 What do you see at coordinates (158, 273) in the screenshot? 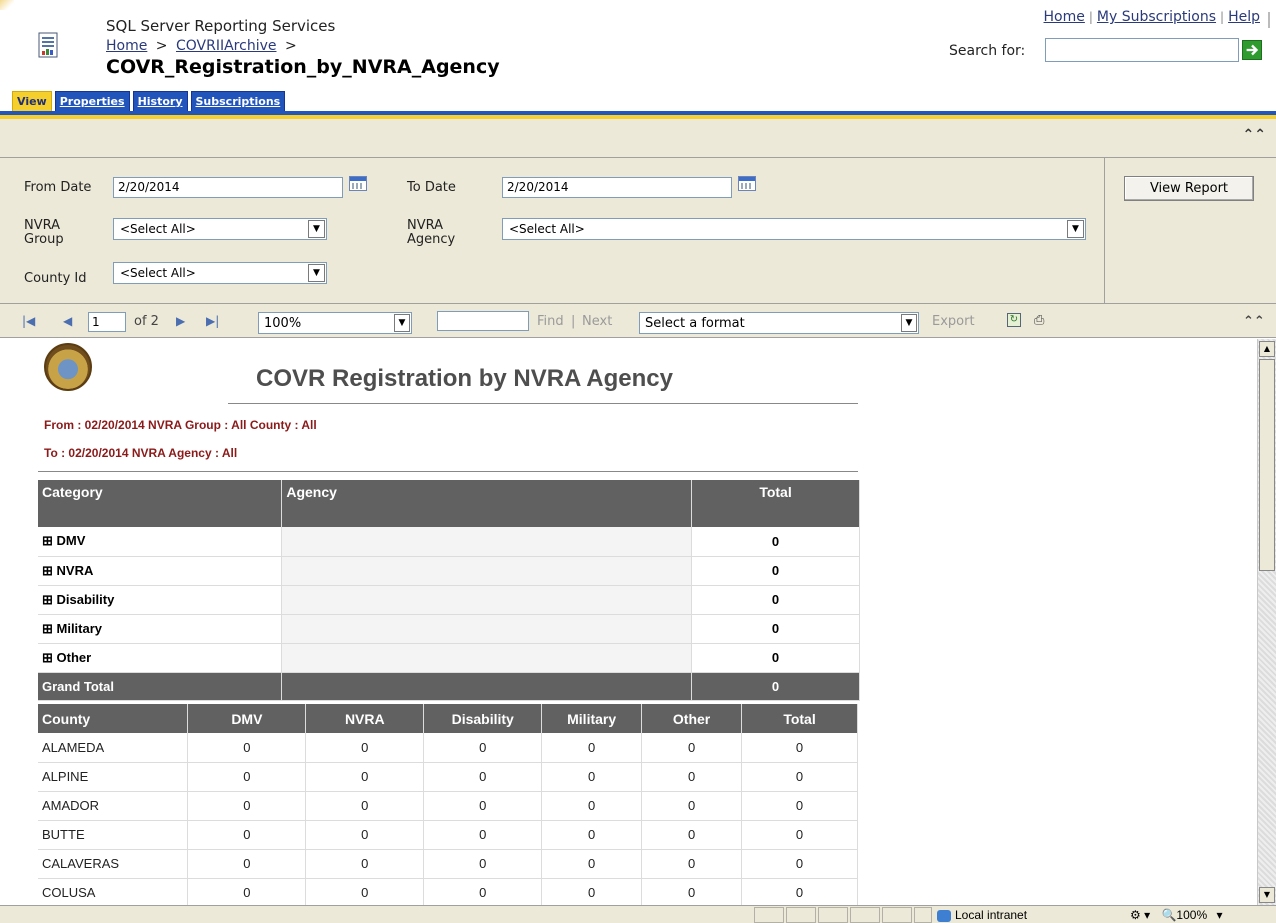
I see `county-id-value: <Select All>` at bounding box center [158, 273].